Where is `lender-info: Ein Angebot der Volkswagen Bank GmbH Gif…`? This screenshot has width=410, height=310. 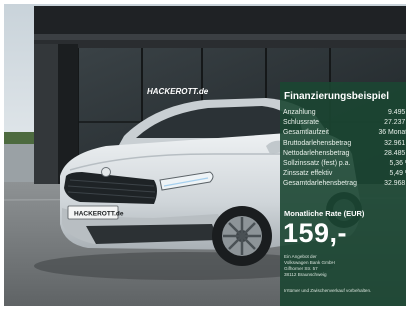
lender-info: Ein Angebot der Volkswagen Bank GmbH Gif… is located at coordinates (343, 266).